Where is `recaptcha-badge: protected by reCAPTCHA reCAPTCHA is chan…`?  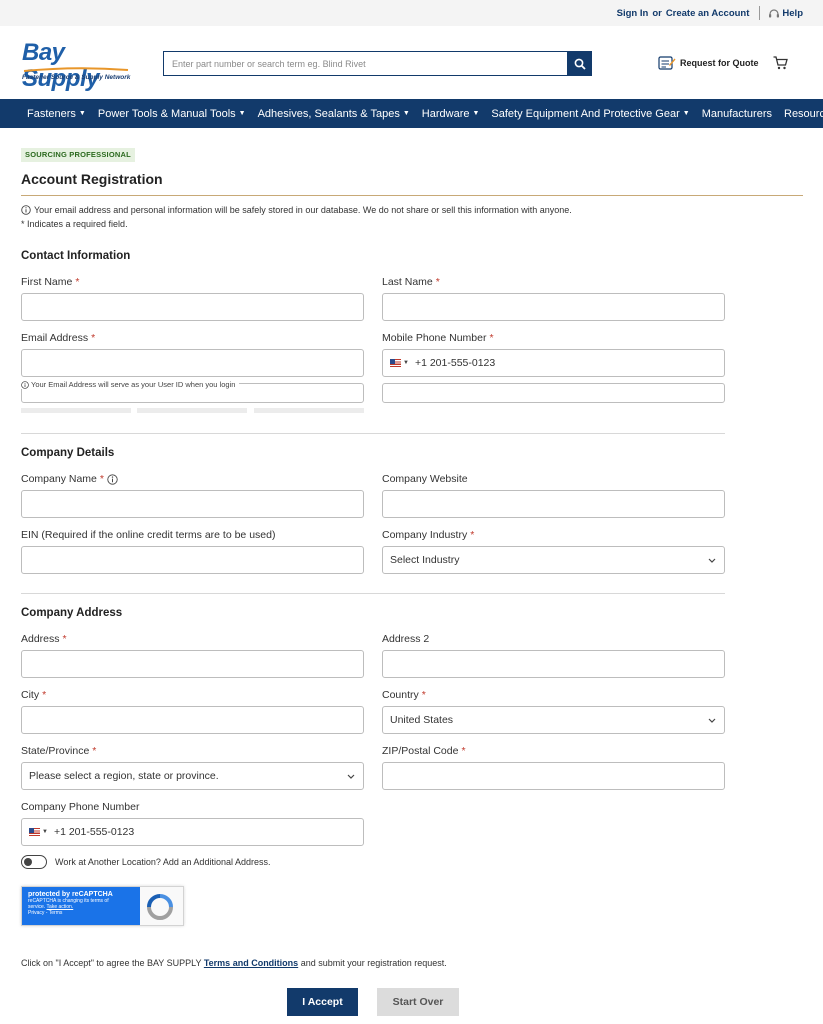 recaptcha-badge: protected by reCAPTCHA reCAPTCHA is chan… is located at coordinates (102, 906).